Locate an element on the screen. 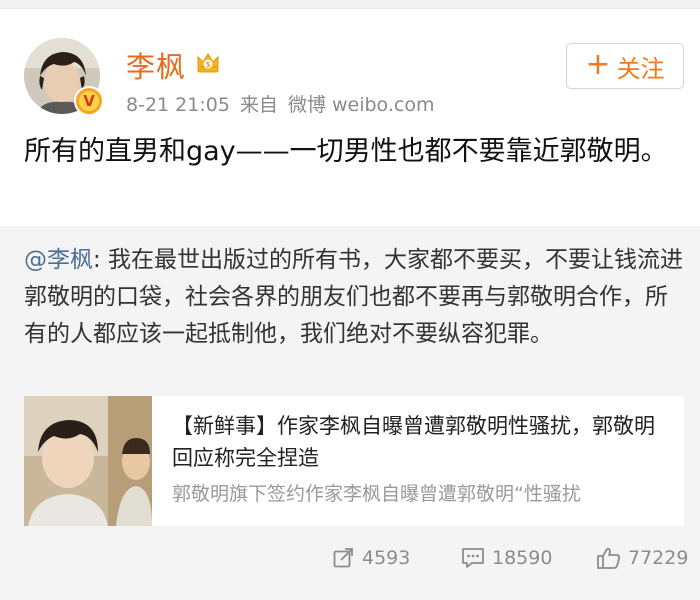  card-title: 【新鲜事】作家李枫自曝曾遭郭敬明性骚扰，郭敬明回应称完全捏造 is located at coordinates (413, 442).